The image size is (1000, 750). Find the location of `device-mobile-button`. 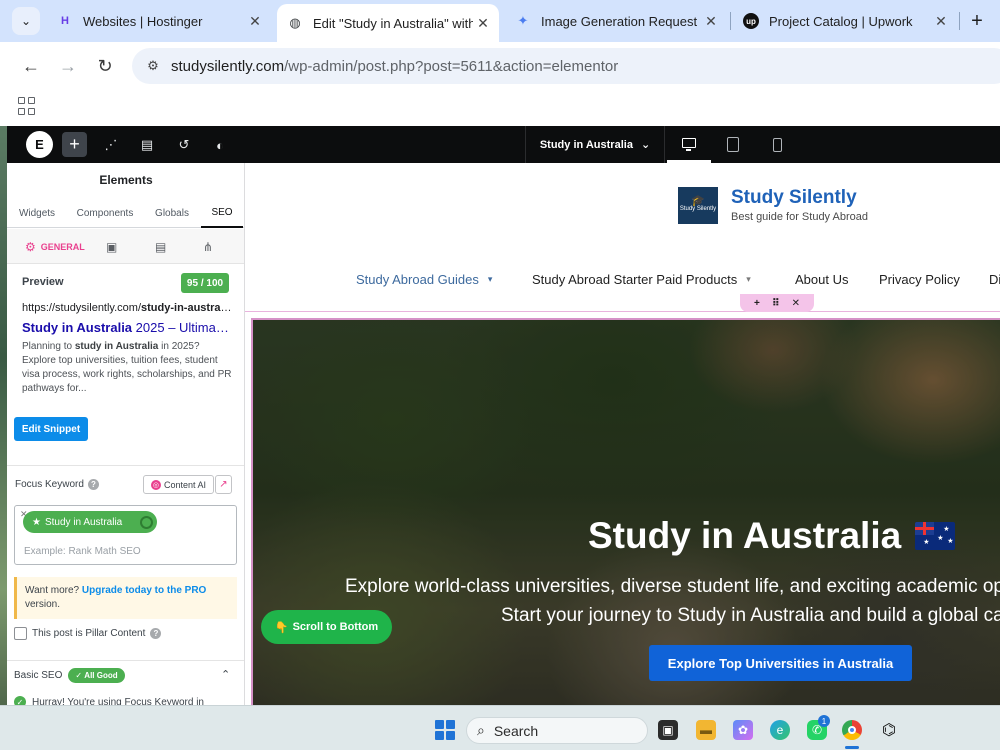

device-mobile-button is located at coordinates (777, 144).